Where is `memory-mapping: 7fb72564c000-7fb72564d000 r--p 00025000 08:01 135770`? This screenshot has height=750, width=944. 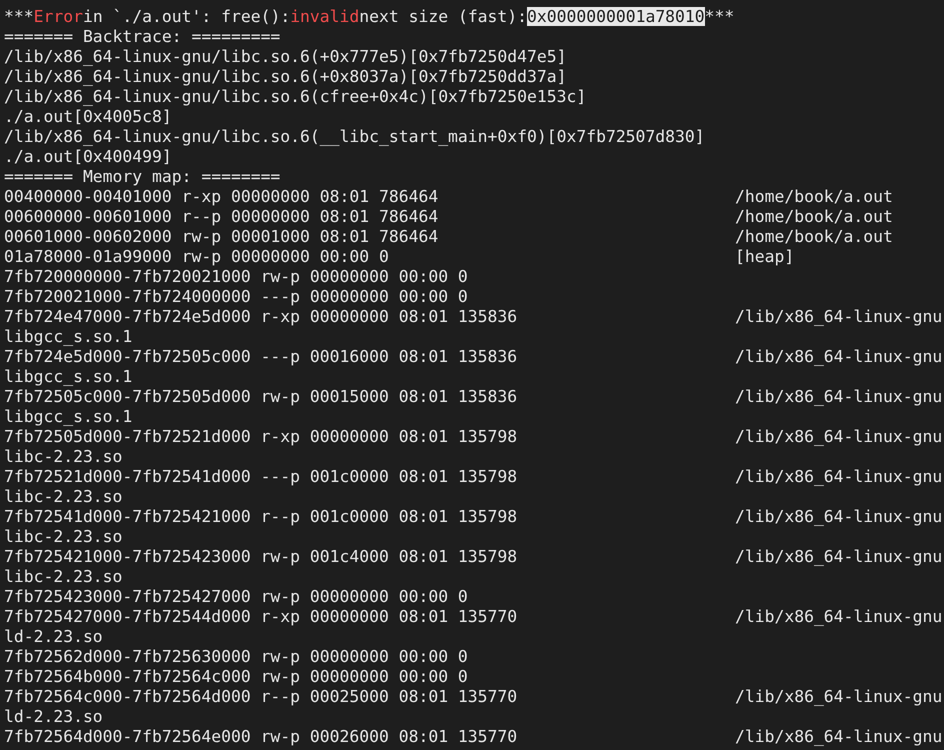 memory-mapping: 7fb72564c000-7fb72564d000 r--p 00025000 08:01 135770 is located at coordinates (261, 697).